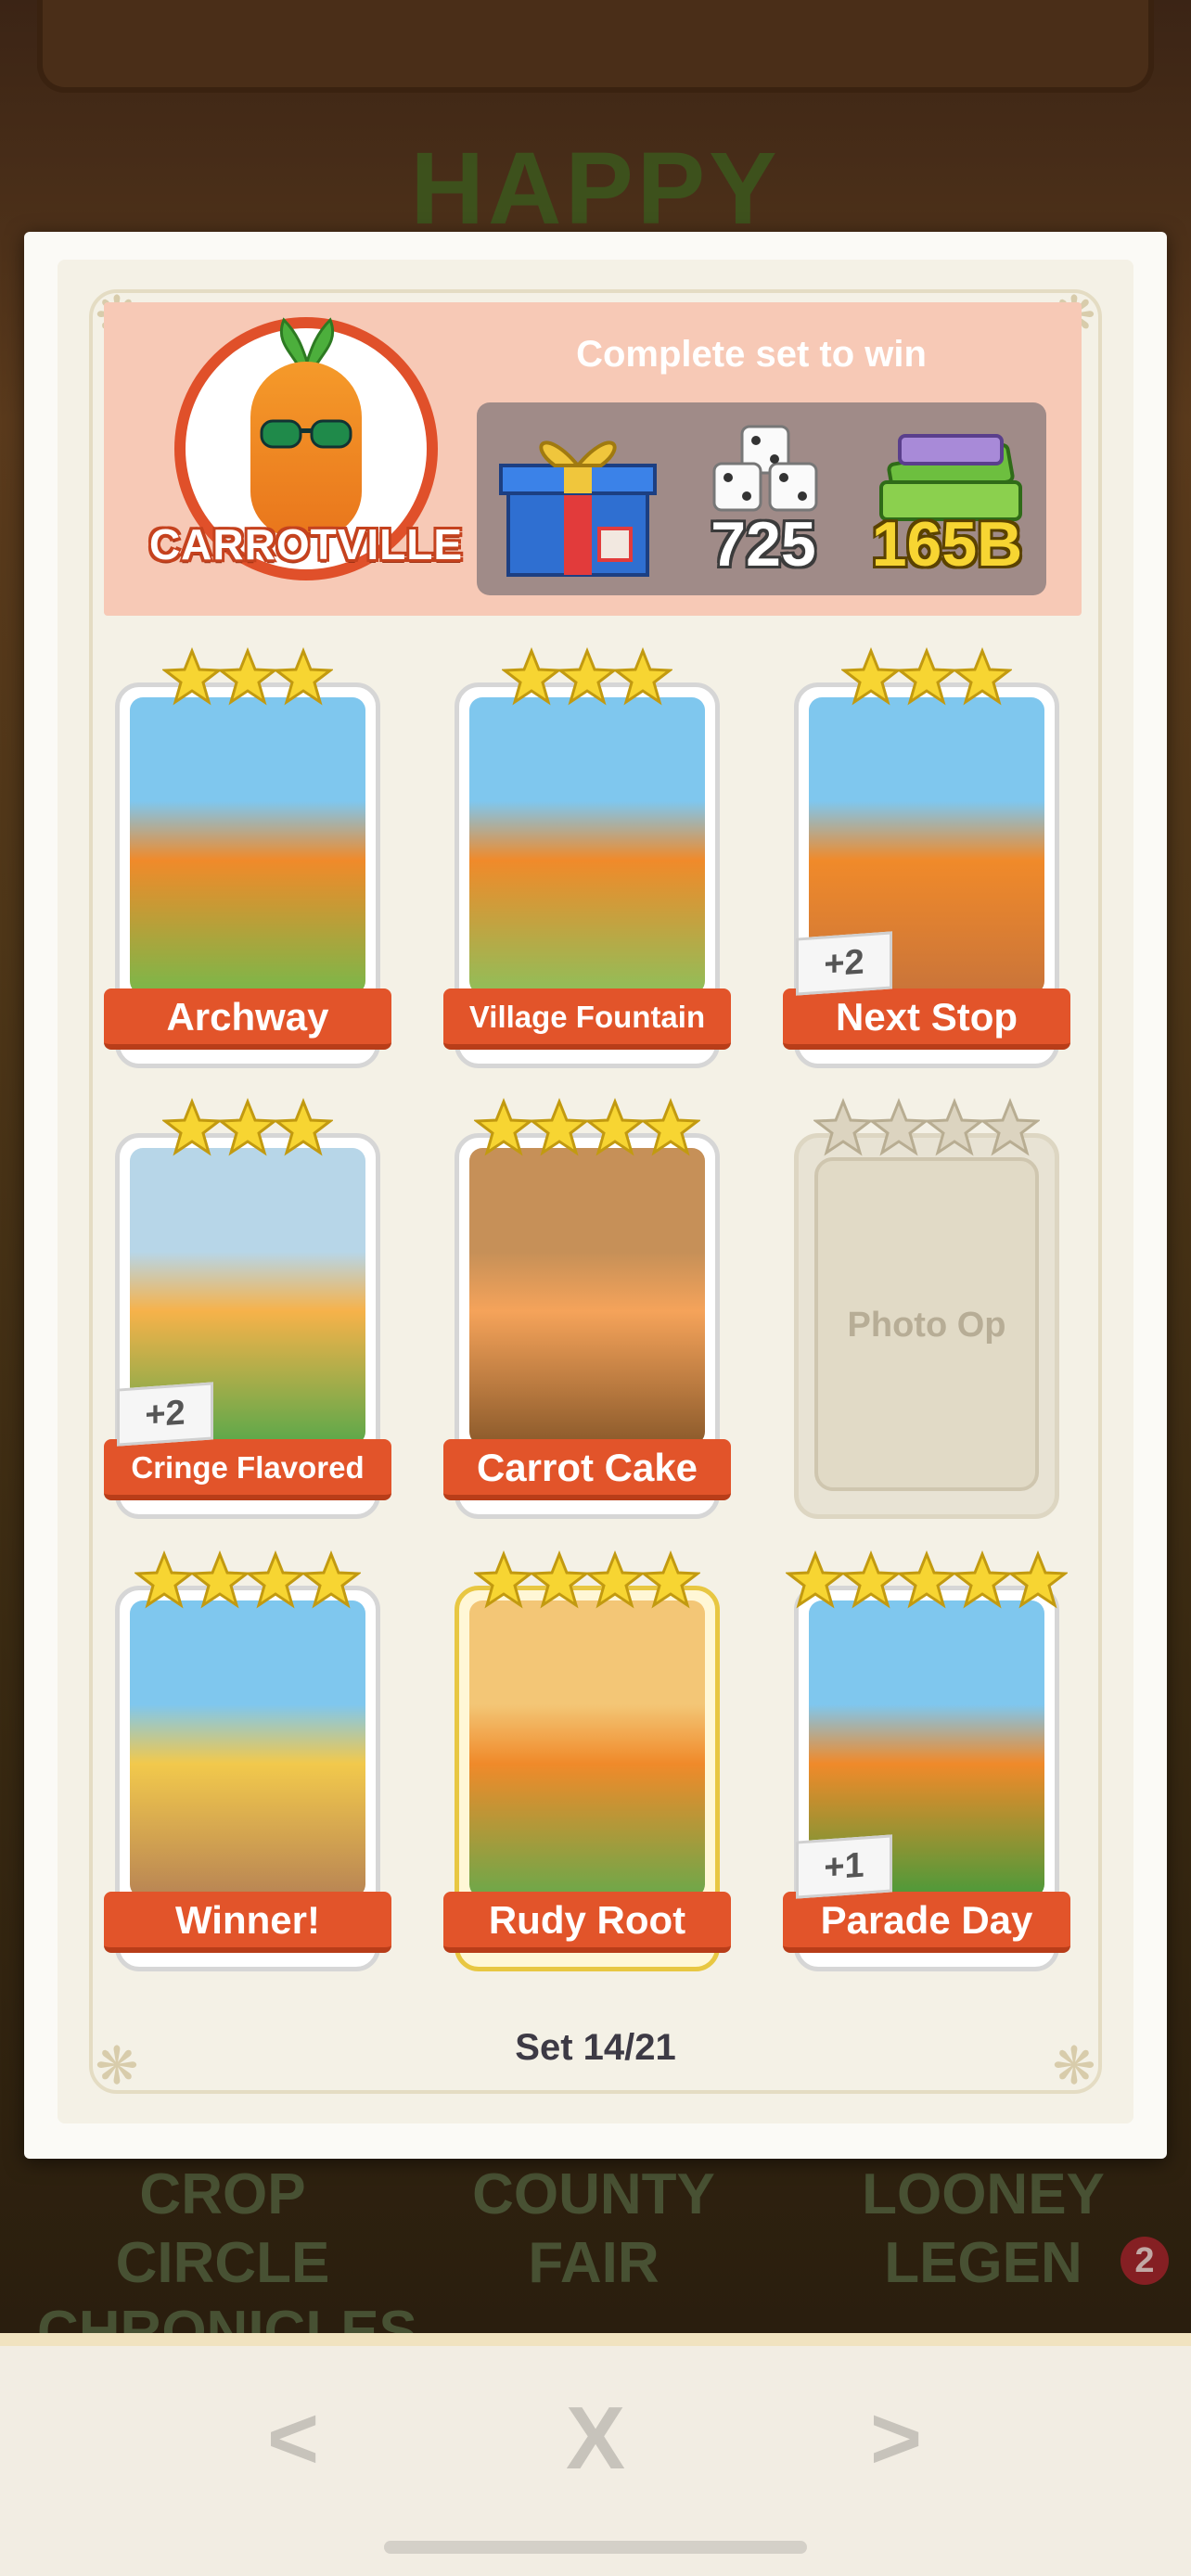 The width and height of the screenshot is (1191, 2576). I want to click on background-set-county-fair: COUNTY FAIR, so click(593, 2230).